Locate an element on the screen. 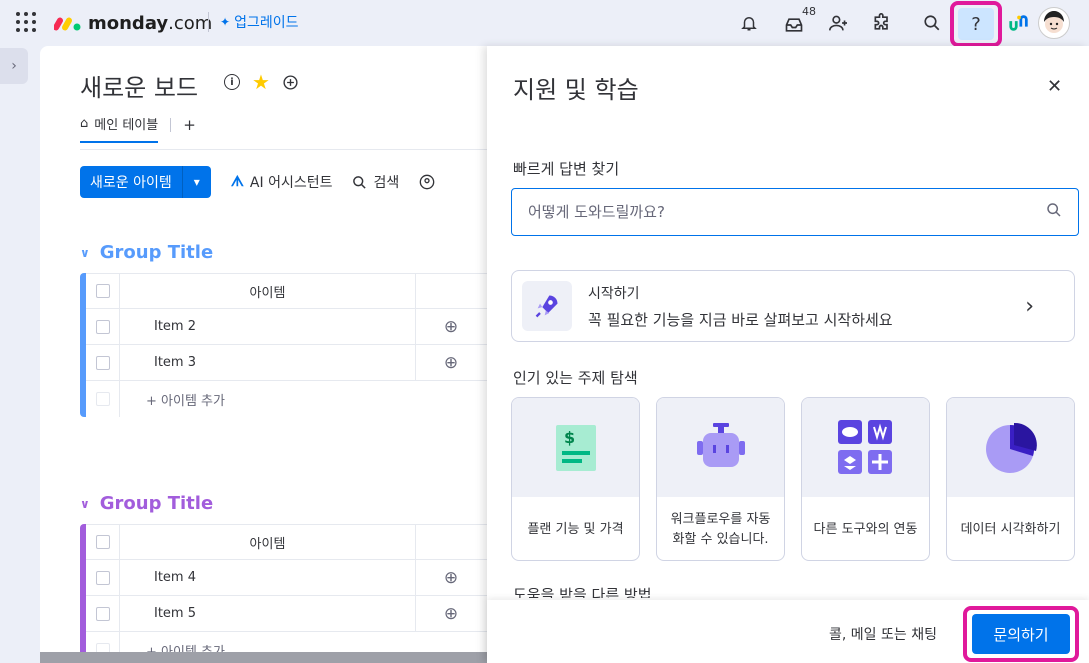 The height and width of the screenshot is (663, 1089). dollar-document-icon: $ is located at coordinates (575, 447).